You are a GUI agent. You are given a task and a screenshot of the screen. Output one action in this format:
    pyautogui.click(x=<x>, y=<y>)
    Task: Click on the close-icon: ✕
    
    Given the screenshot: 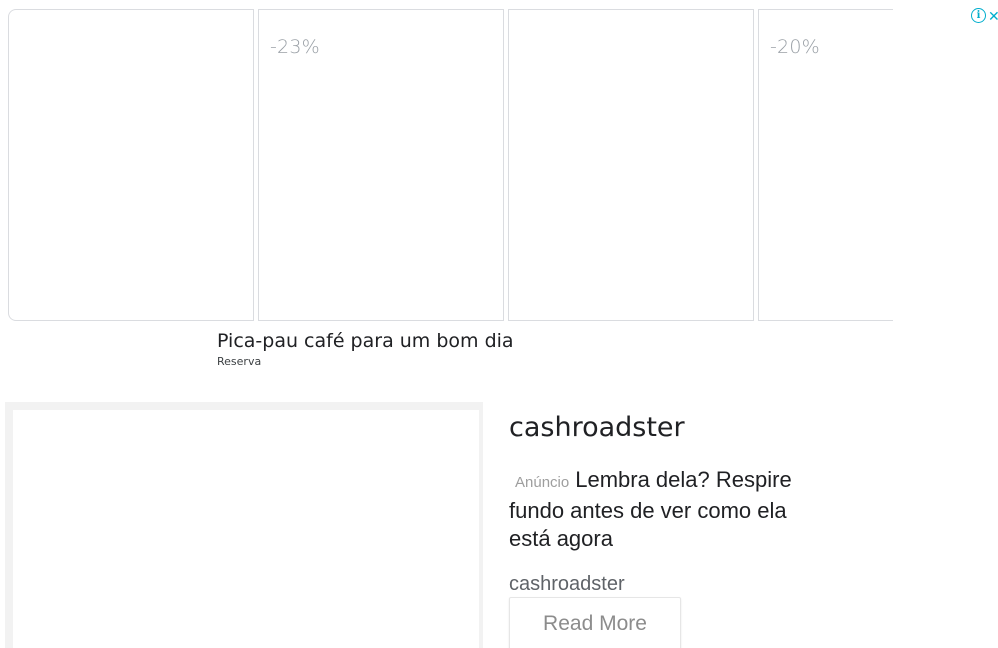 What is the action you would take?
    pyautogui.click(x=993, y=16)
    